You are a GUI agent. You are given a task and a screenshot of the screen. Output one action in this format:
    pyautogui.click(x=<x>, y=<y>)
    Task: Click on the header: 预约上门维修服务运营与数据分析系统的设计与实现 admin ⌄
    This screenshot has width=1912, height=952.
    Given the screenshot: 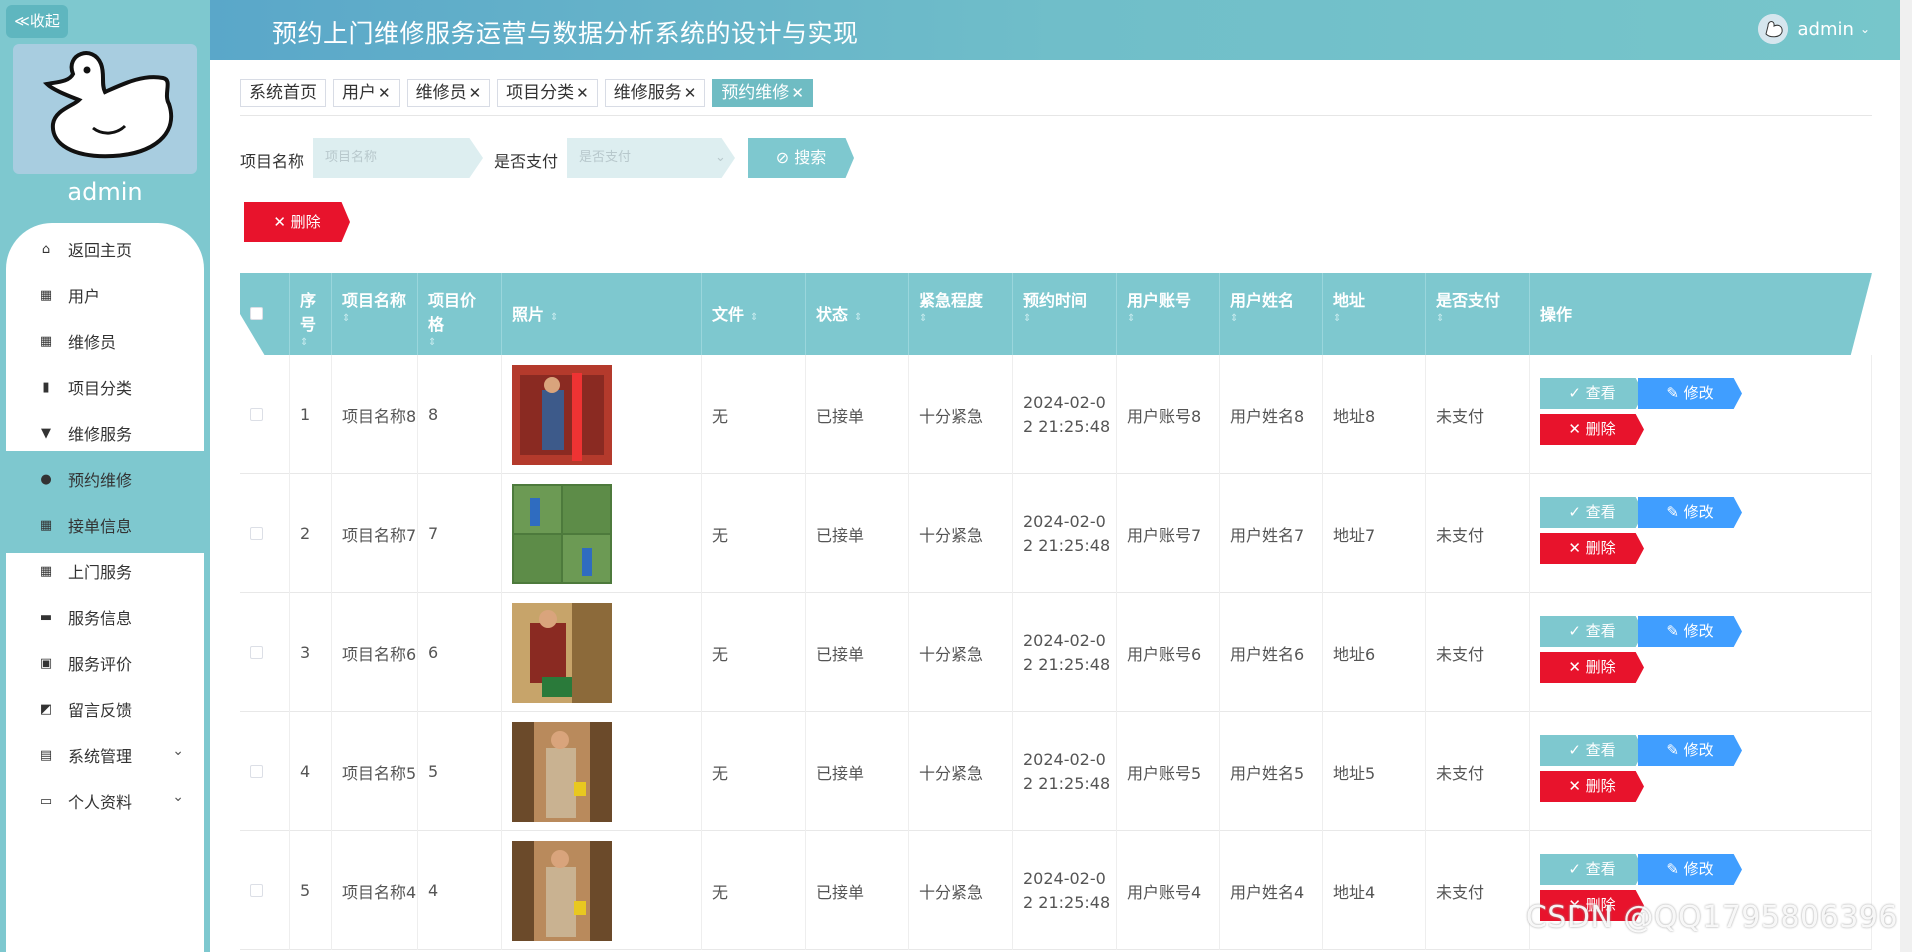 What is the action you would take?
    pyautogui.click(x=1061, y=30)
    